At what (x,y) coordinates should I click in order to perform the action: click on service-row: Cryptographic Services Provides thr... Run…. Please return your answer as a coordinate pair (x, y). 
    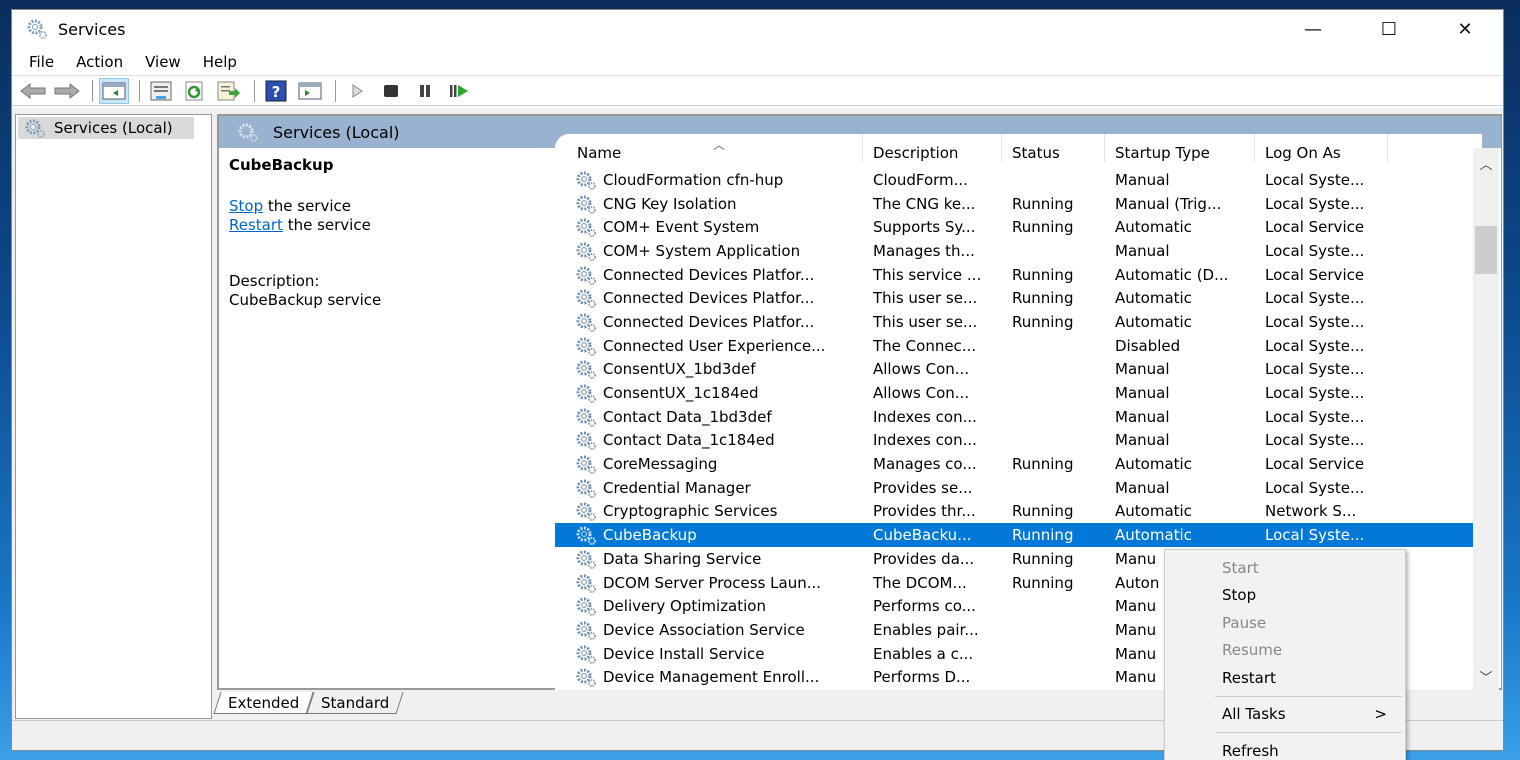
    Looking at the image, I should click on (1018, 512).